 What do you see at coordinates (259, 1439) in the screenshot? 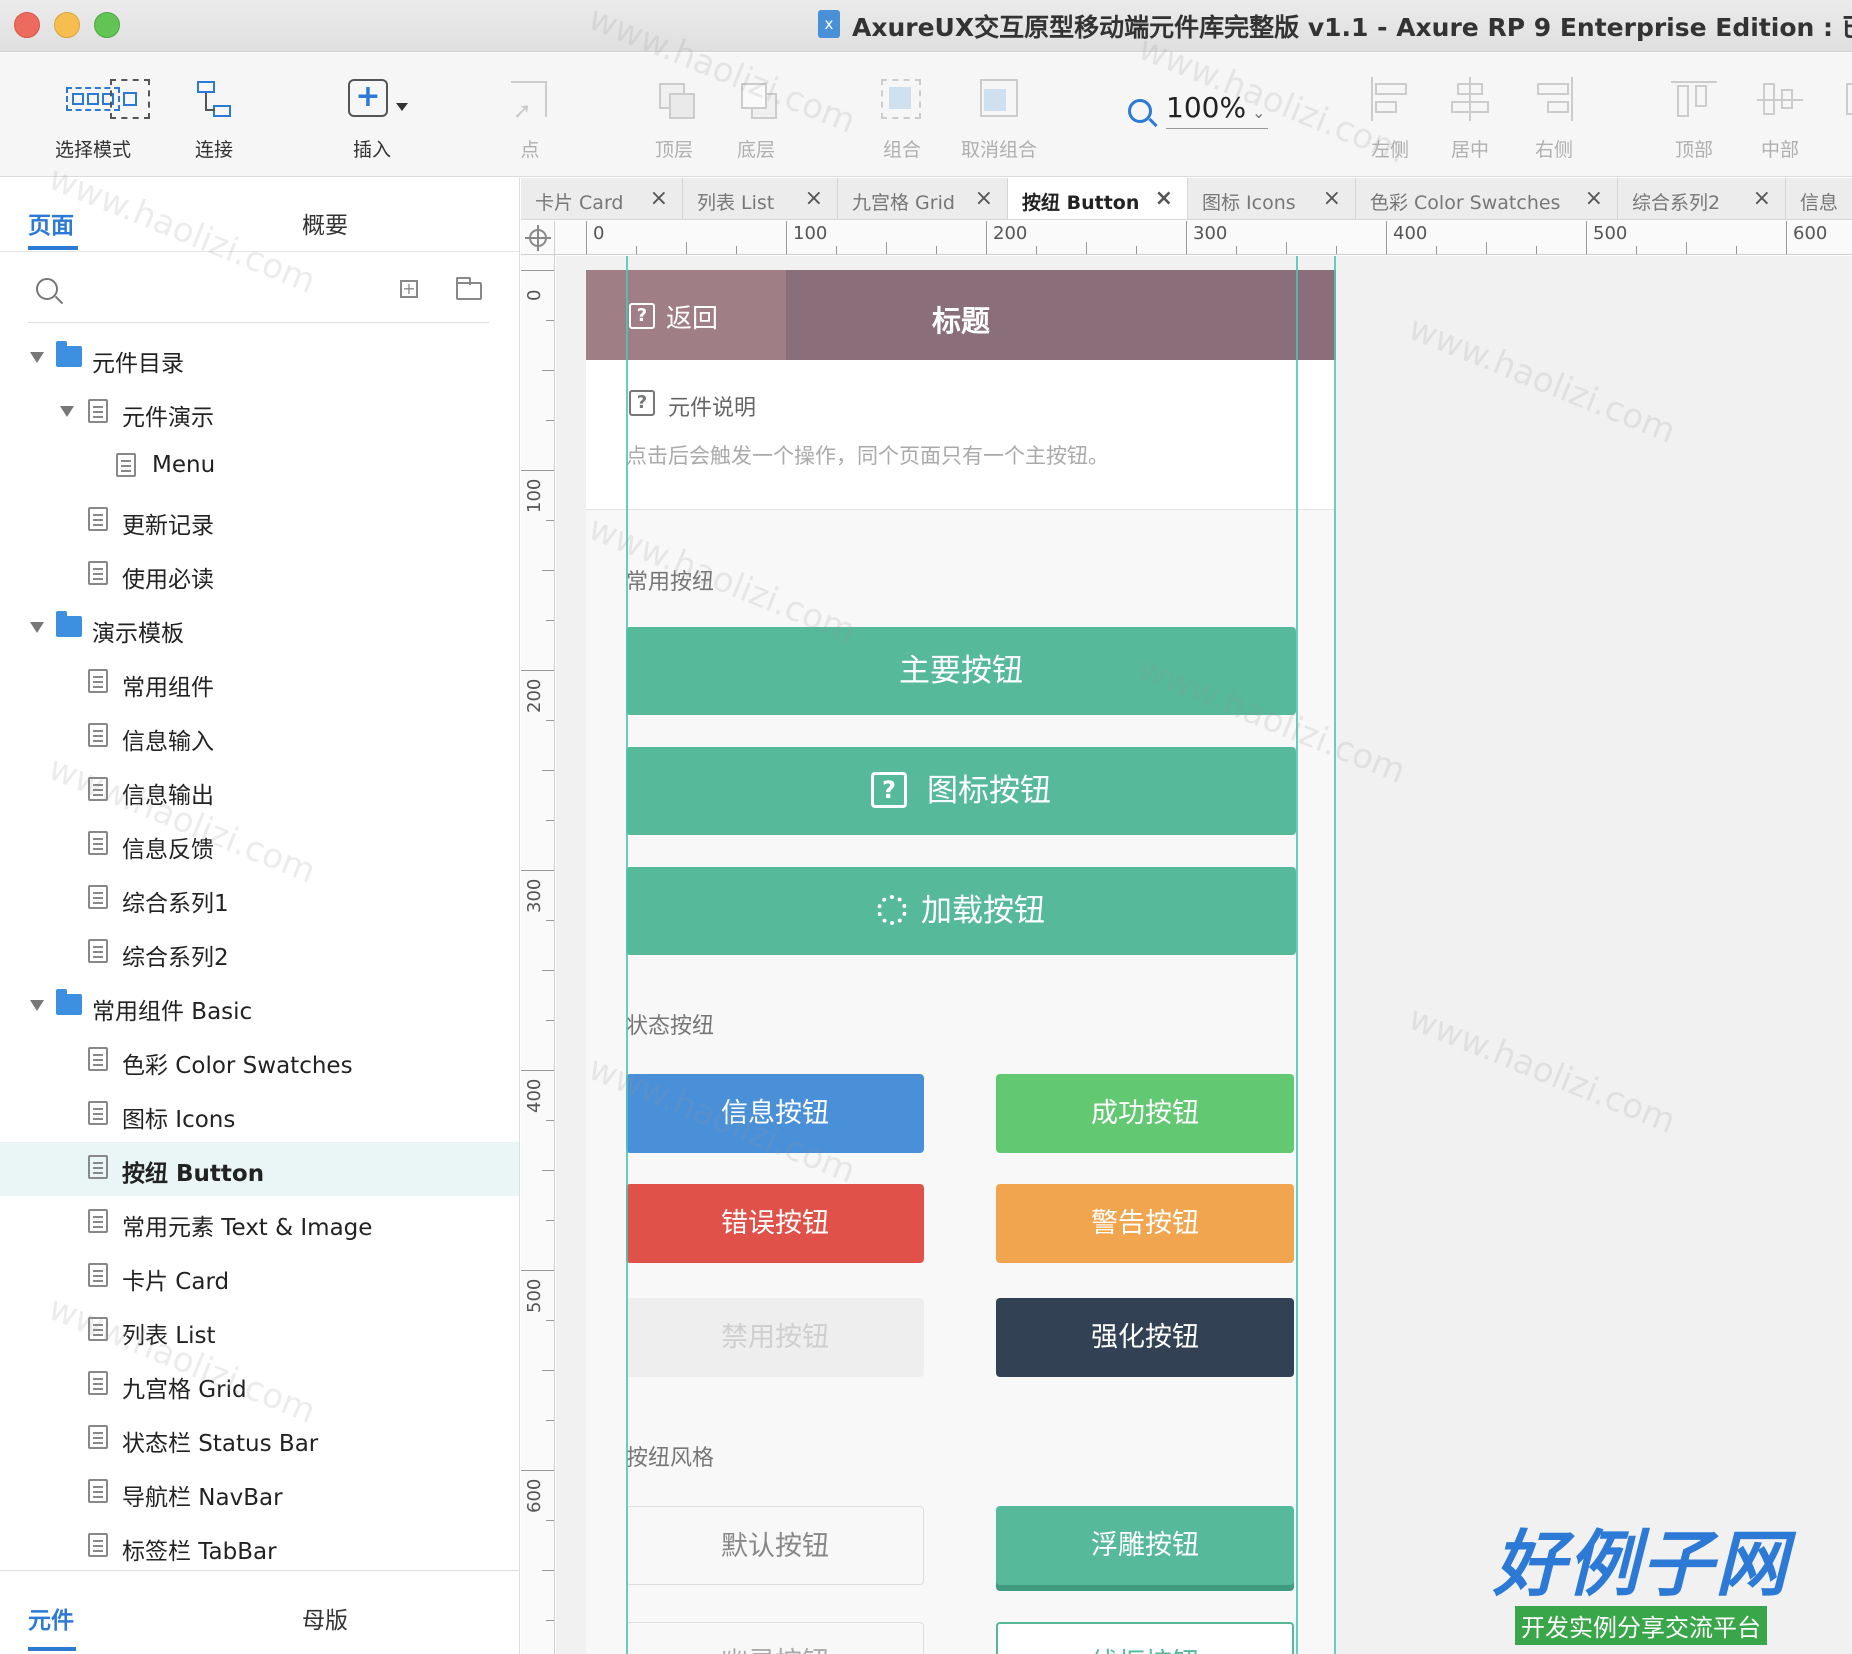
I see `tree-page-status-bar: 状态栏 Status Bar` at bounding box center [259, 1439].